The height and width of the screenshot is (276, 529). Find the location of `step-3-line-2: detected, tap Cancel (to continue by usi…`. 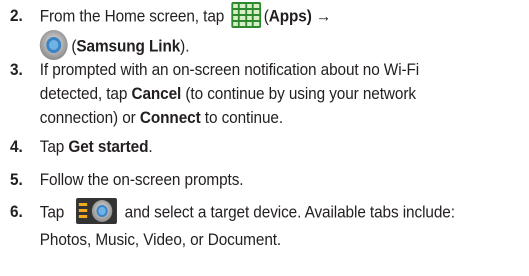

step-3-line-2: detected, tap Cancel (to continue by usi… is located at coordinates (227, 94).